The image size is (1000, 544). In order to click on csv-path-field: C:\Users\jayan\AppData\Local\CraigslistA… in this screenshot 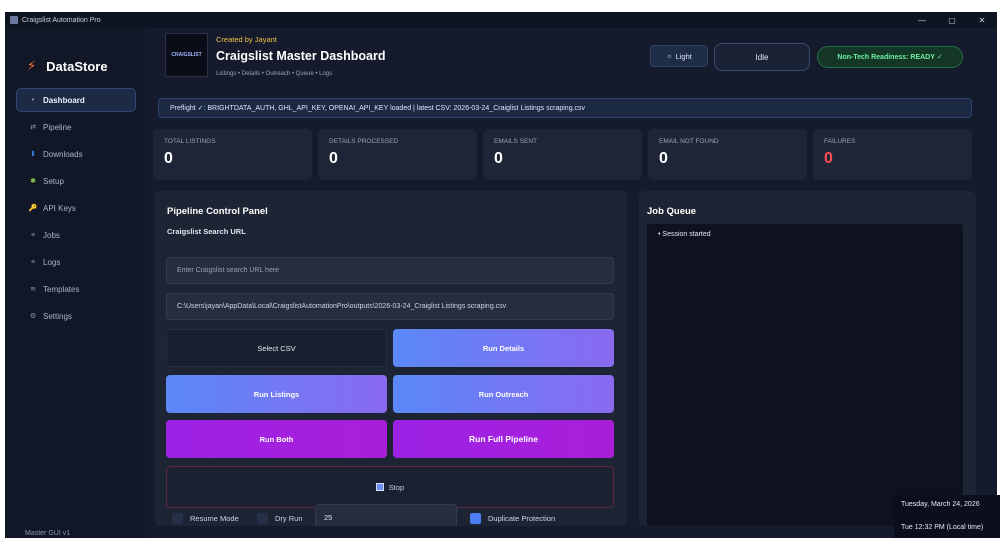, I will do `click(390, 306)`.